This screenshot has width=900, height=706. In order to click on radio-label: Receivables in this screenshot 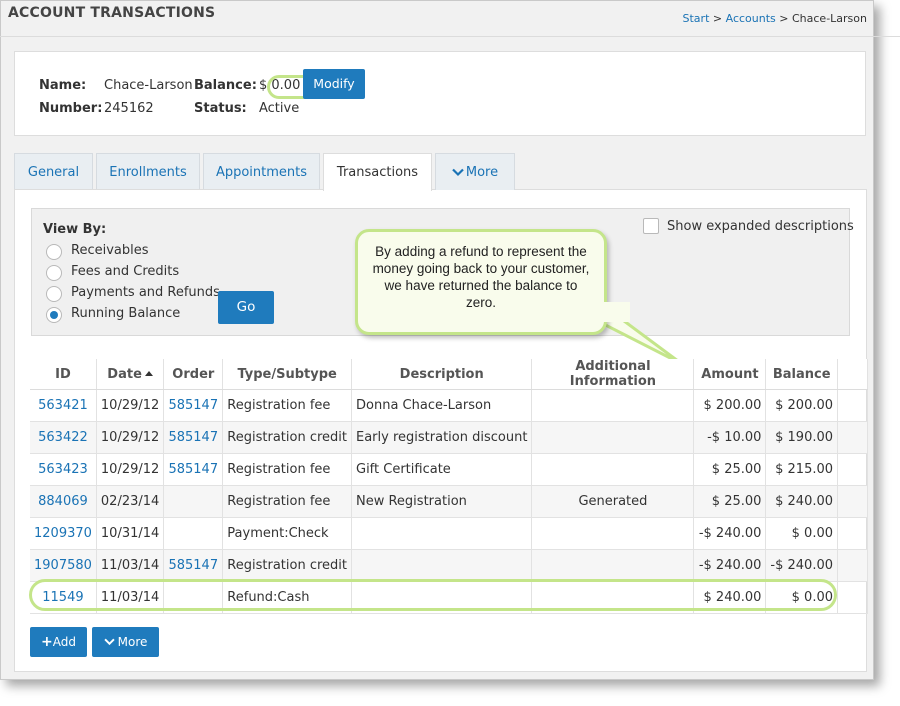, I will do `click(110, 250)`.